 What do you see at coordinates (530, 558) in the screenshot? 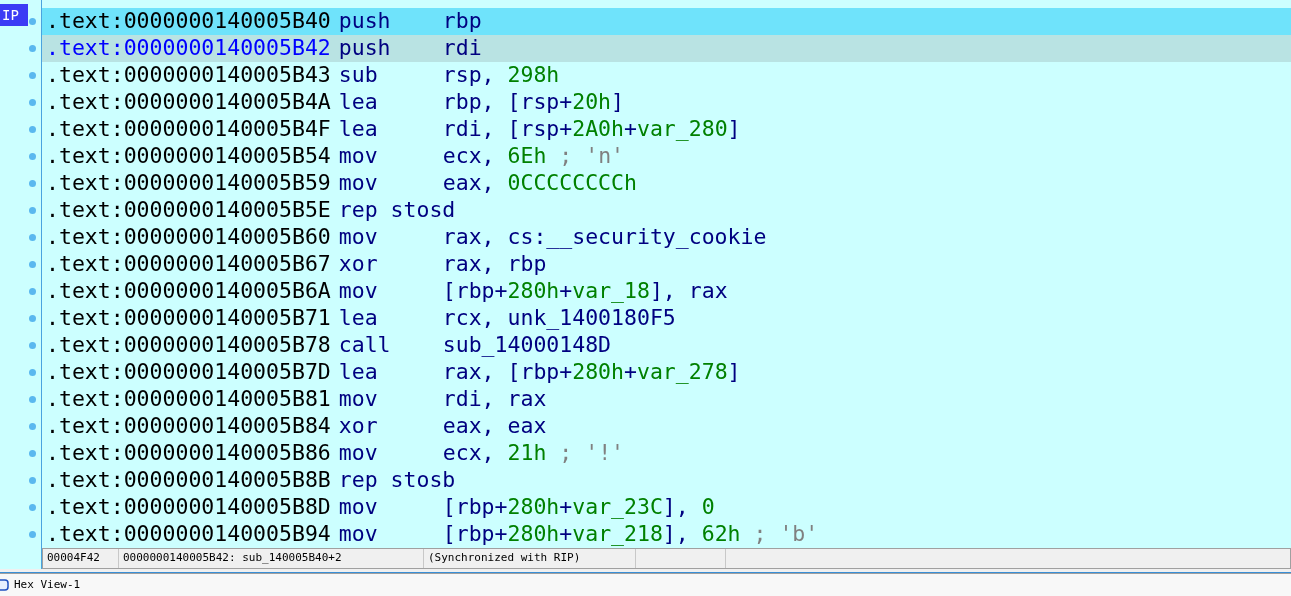
I see `status-field: (Synchronized with RIP)` at bounding box center [530, 558].